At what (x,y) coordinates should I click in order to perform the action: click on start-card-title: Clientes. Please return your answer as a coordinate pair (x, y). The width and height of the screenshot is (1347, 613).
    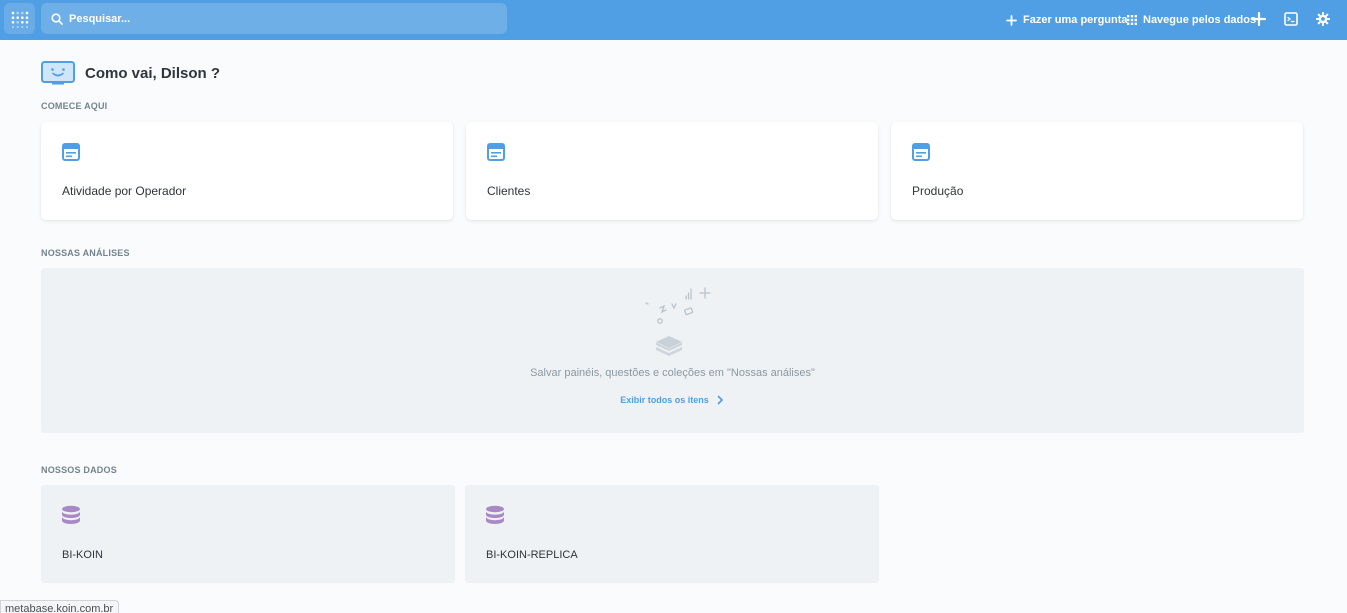
    Looking at the image, I should click on (509, 191).